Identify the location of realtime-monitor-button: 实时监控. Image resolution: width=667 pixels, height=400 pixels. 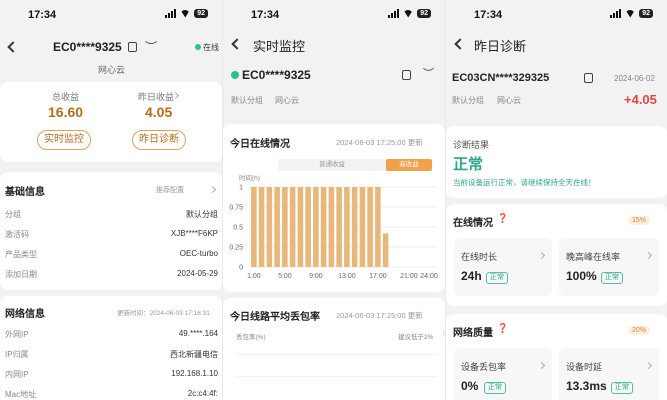
(64, 140).